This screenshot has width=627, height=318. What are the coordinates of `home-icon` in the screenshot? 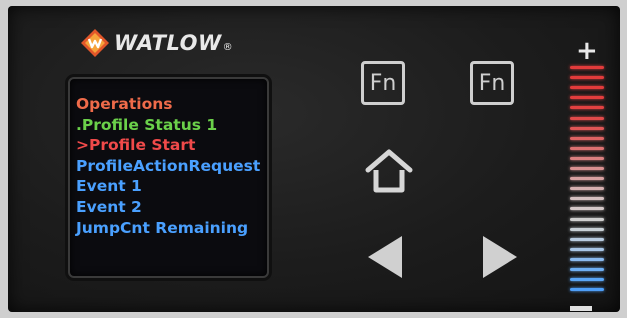 It's located at (389, 171).